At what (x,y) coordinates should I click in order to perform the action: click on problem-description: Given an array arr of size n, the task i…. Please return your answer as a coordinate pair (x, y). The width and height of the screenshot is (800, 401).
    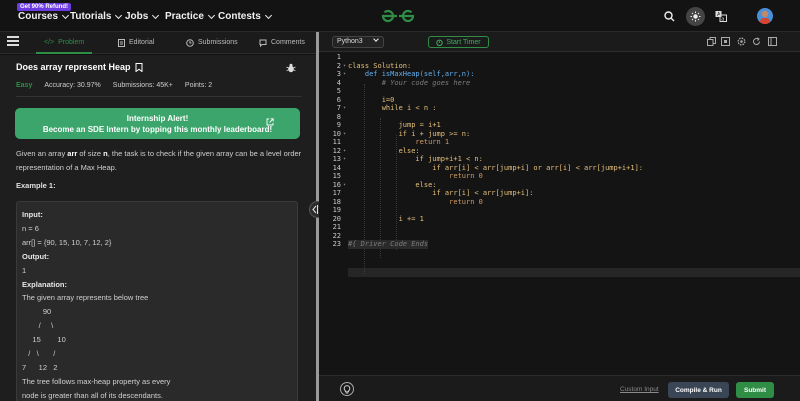
    Looking at the image, I should click on (161, 161).